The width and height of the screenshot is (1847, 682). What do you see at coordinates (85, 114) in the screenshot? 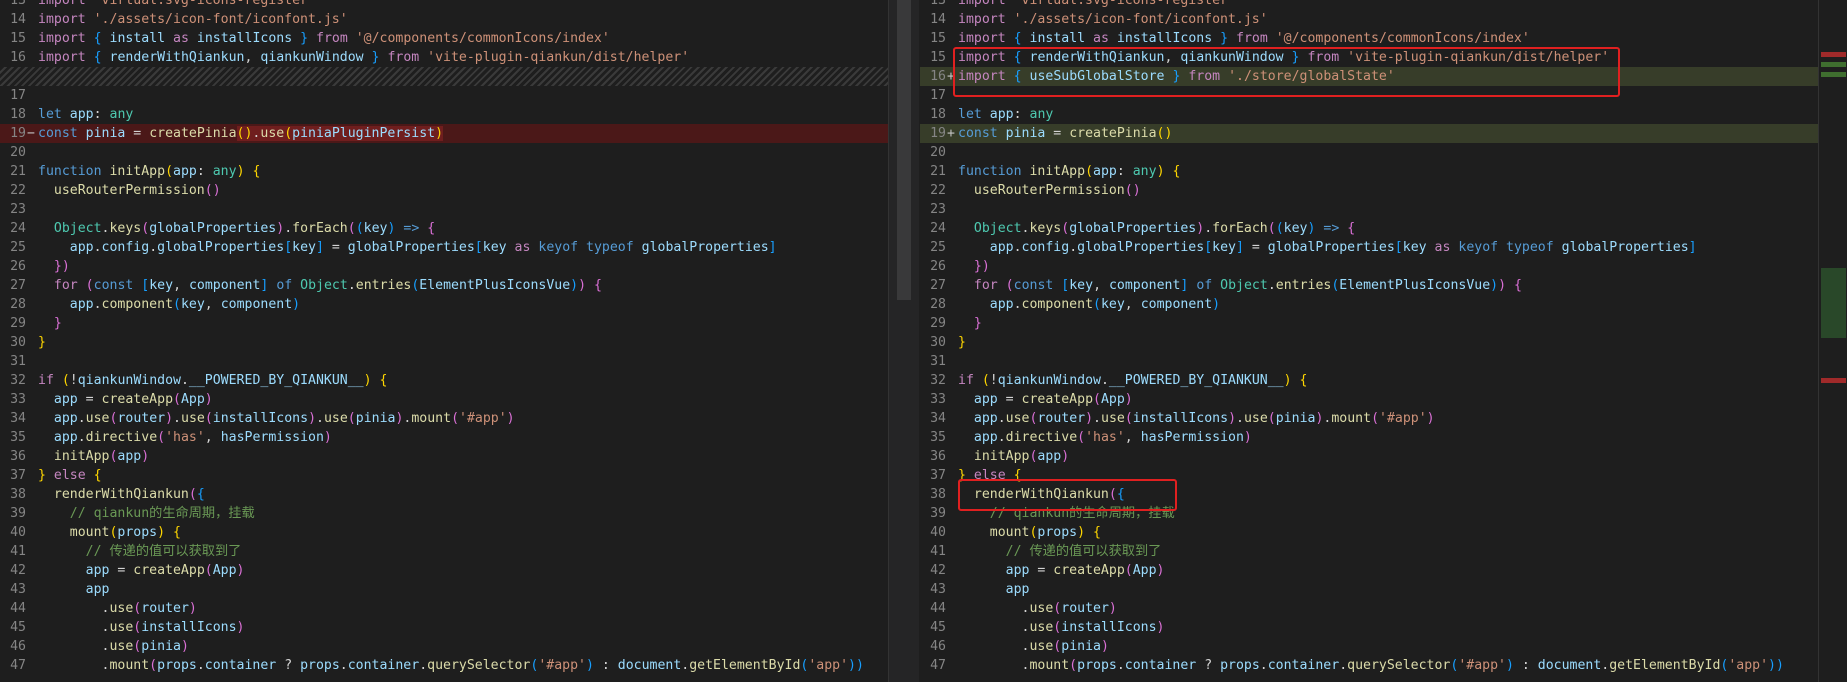
I see `code-text: let app: any` at bounding box center [85, 114].